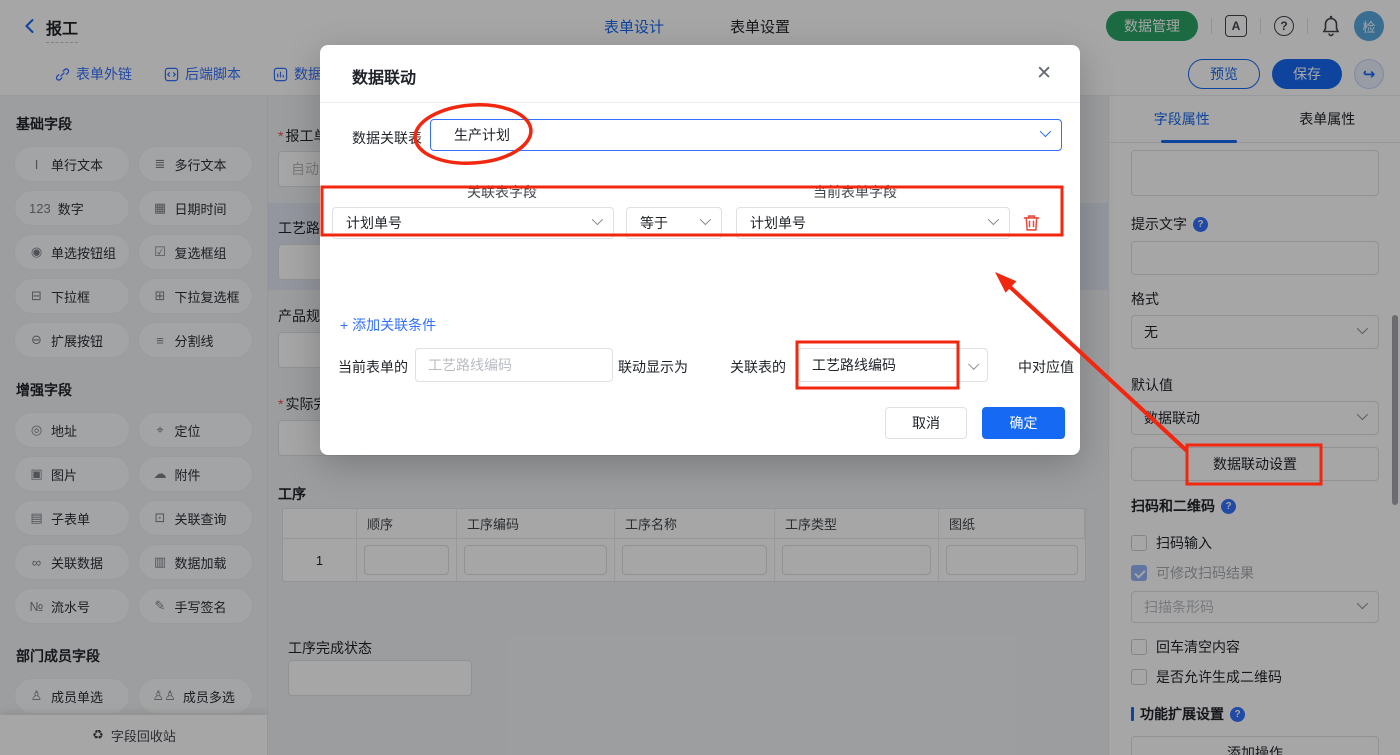  I want to click on close-icon: ✕, so click(1044, 73).